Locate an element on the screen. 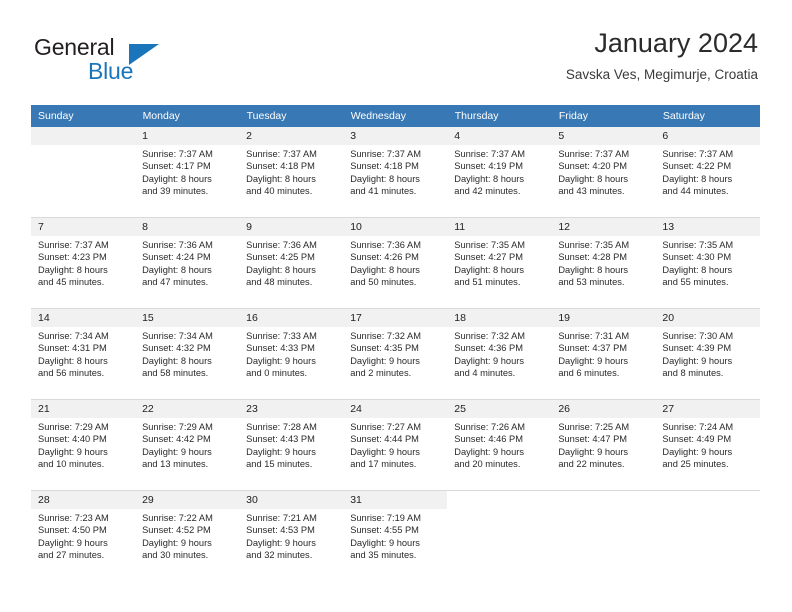  day-info-line: Sunset: 4:24 PM is located at coordinates (176, 257).